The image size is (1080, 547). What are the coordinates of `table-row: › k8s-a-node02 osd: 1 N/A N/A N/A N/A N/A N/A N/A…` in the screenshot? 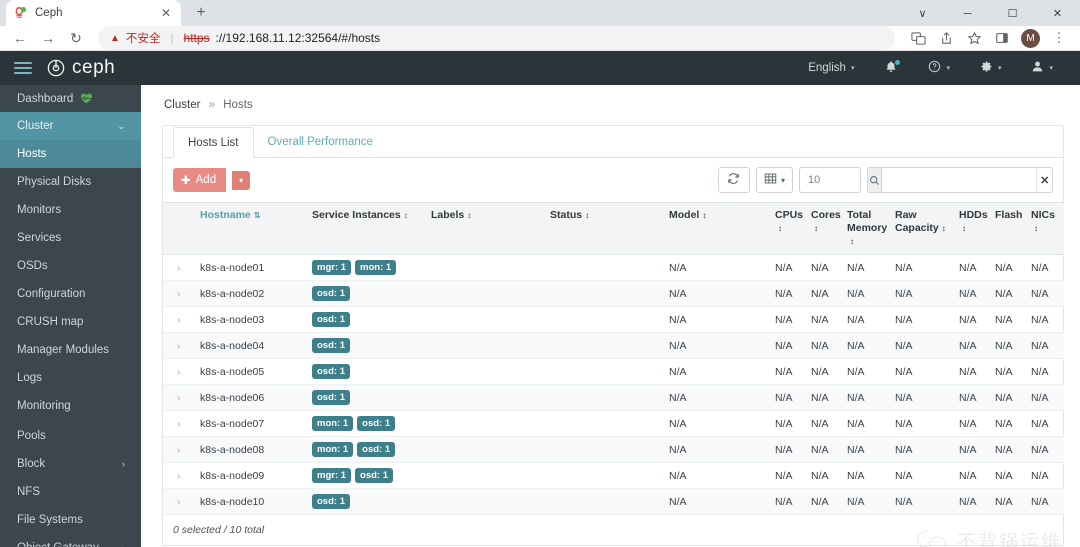 It's located at (613, 293).